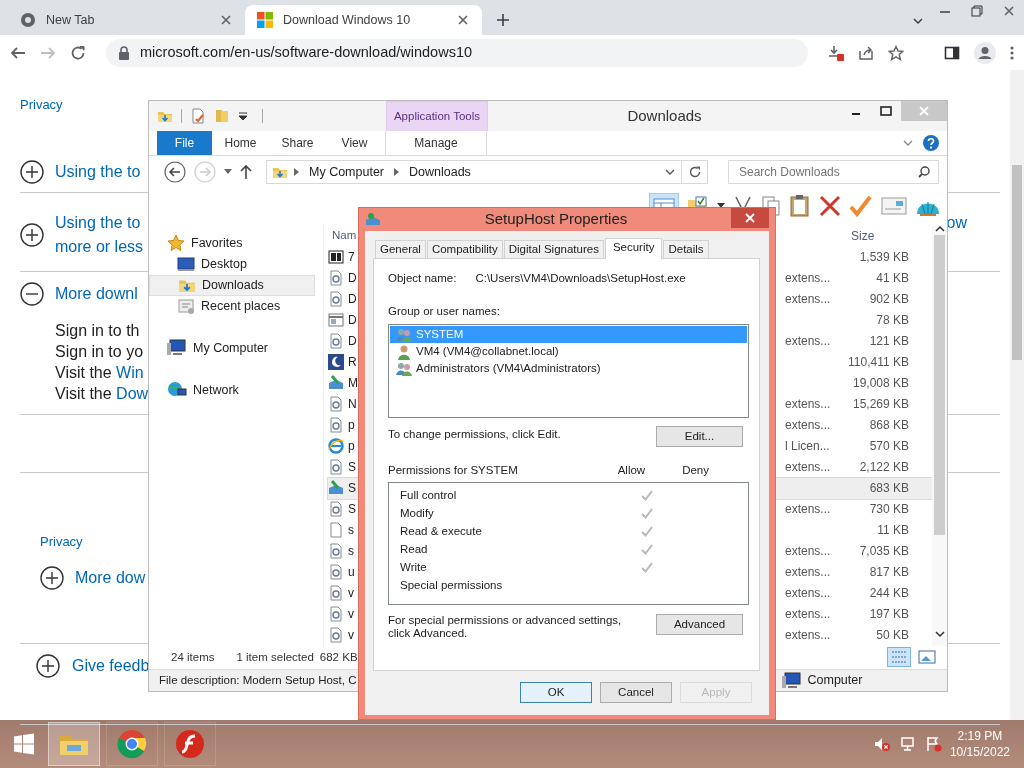  Describe the element at coordinates (422, 278) in the screenshot. I see `field-label: Object name:` at that location.